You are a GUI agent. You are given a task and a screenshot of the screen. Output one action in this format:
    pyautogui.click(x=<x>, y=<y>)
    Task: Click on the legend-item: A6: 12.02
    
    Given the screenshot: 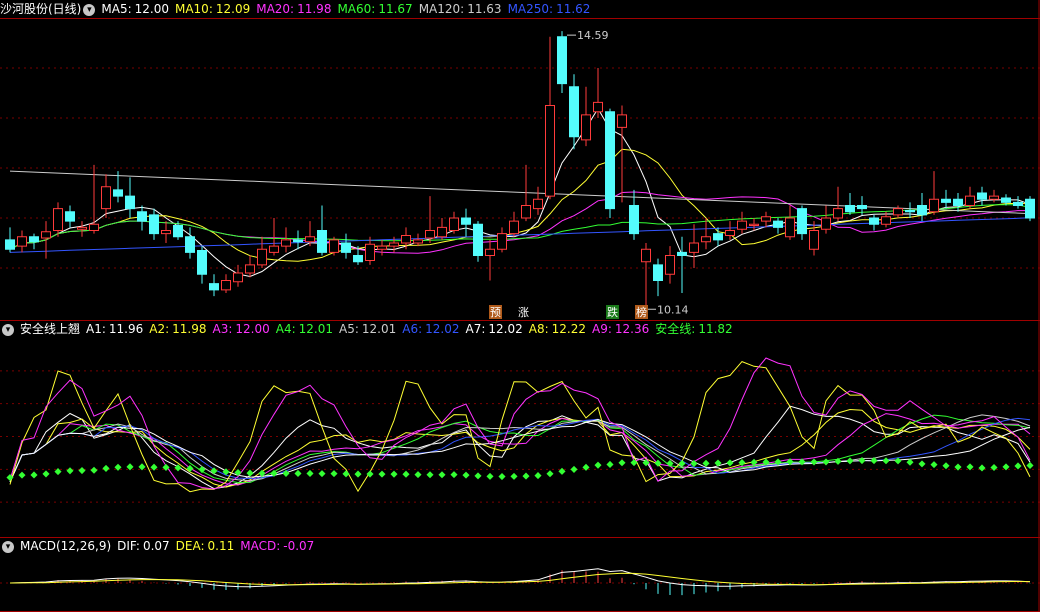 What is the action you would take?
    pyautogui.click(x=430, y=329)
    